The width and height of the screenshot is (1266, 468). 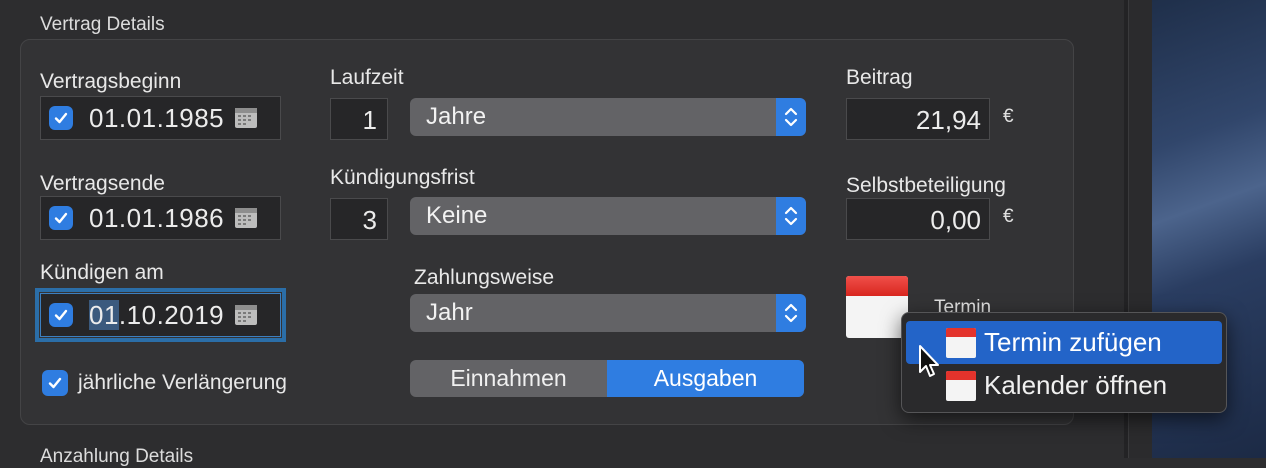 What do you see at coordinates (484, 277) in the screenshot?
I see `zahlungsweise-label: Zahlungsweise` at bounding box center [484, 277].